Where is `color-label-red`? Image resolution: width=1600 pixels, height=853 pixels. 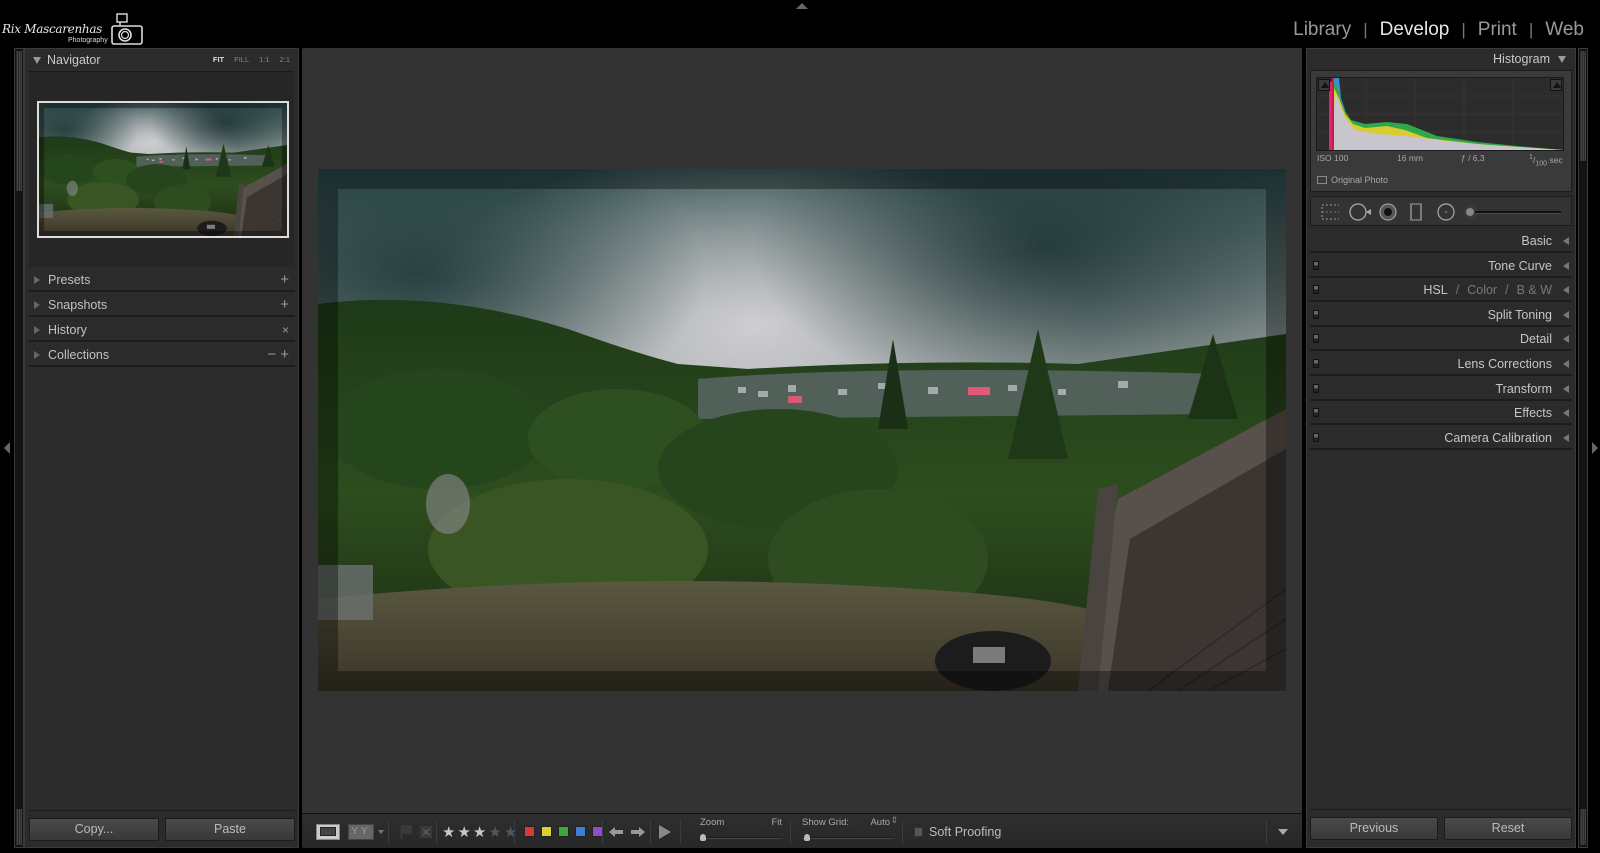 color-label-red is located at coordinates (529, 831).